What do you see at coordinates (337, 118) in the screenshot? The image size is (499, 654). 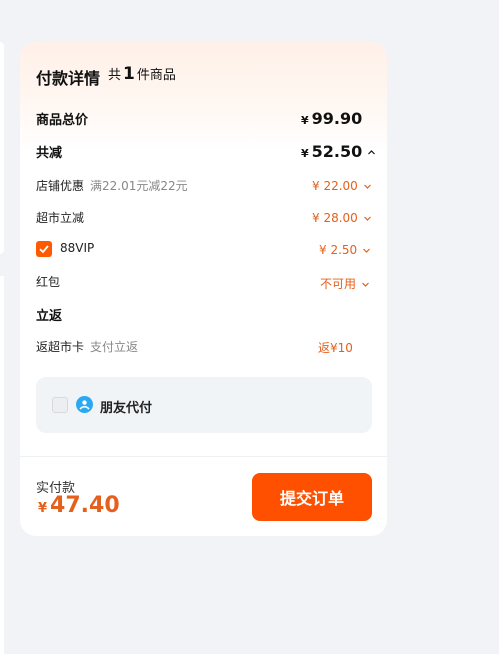 I see `total-price-value: 99.90` at bounding box center [337, 118].